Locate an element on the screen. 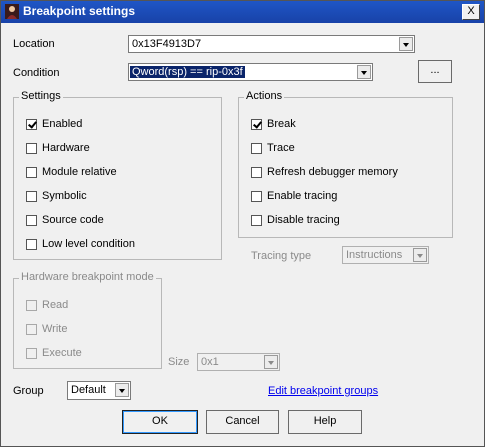 The height and width of the screenshot is (447, 485). disable-tracing-label: Disable tracing is located at coordinates (303, 220).